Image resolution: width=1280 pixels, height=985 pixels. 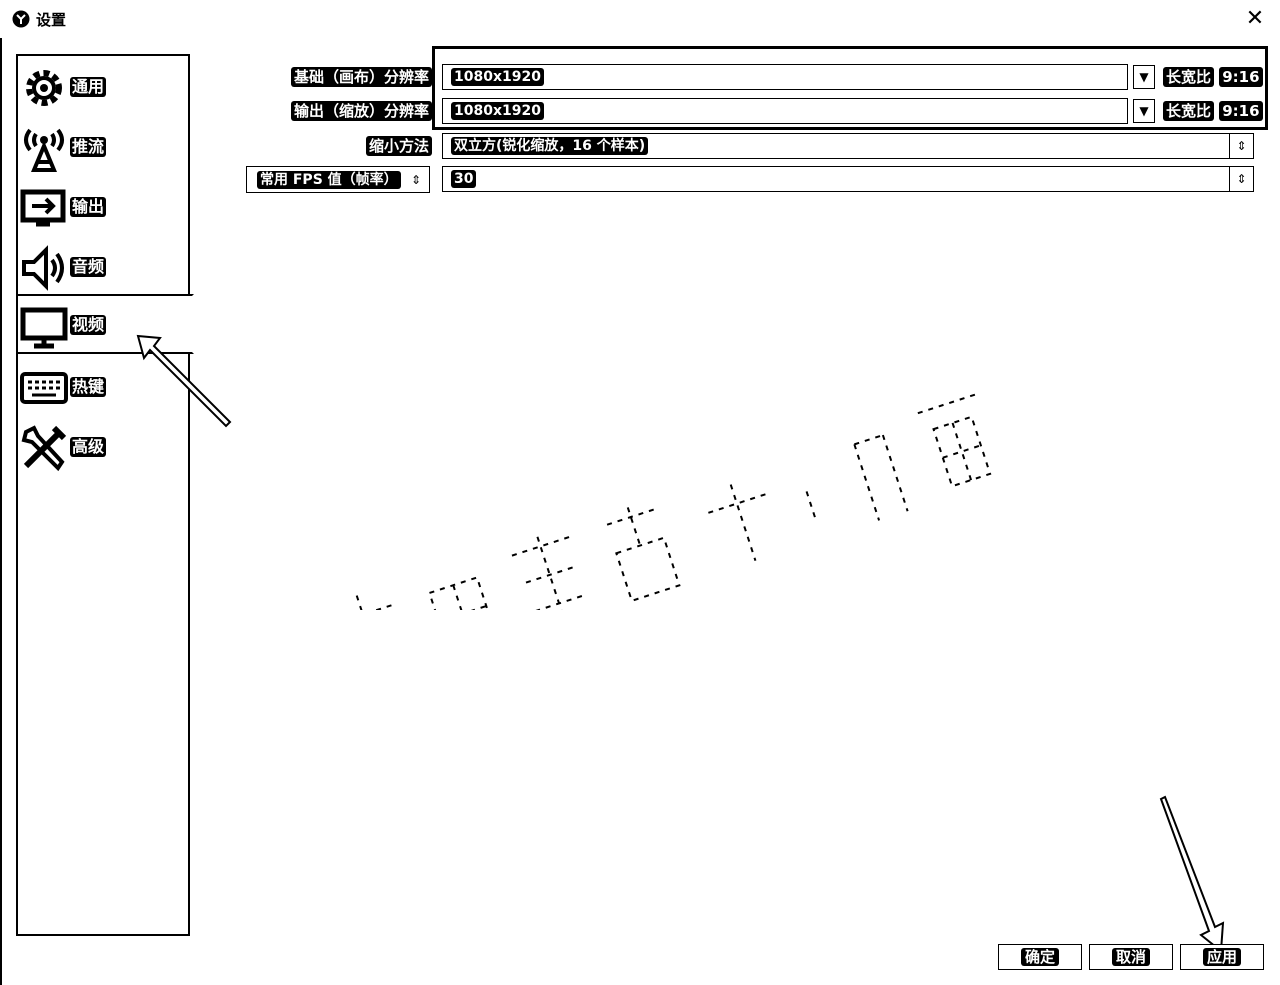 I want to click on sidebar-item-label: 通用, so click(x=88, y=87).